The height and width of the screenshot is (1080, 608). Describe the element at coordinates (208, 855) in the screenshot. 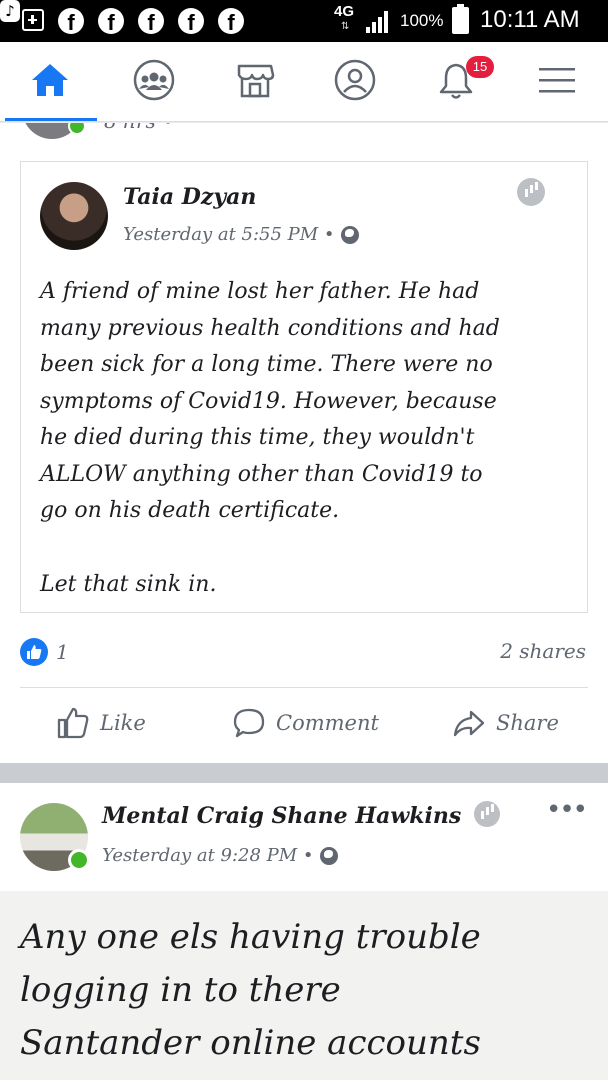

I see `post-timestamp: Yesterday at 9:28 PM •` at that location.